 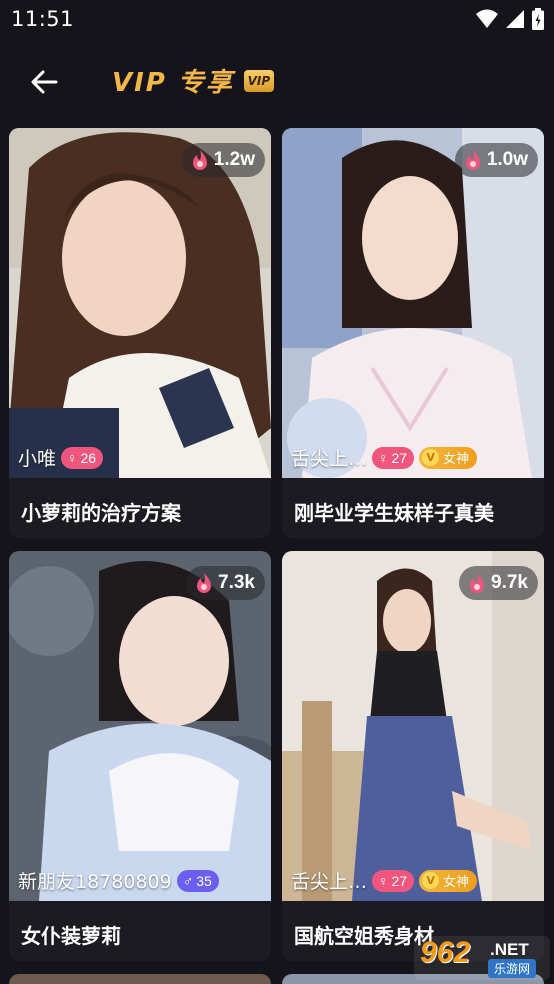 What do you see at coordinates (507, 159) in the screenshot?
I see `views-count: 1.0w` at bounding box center [507, 159].